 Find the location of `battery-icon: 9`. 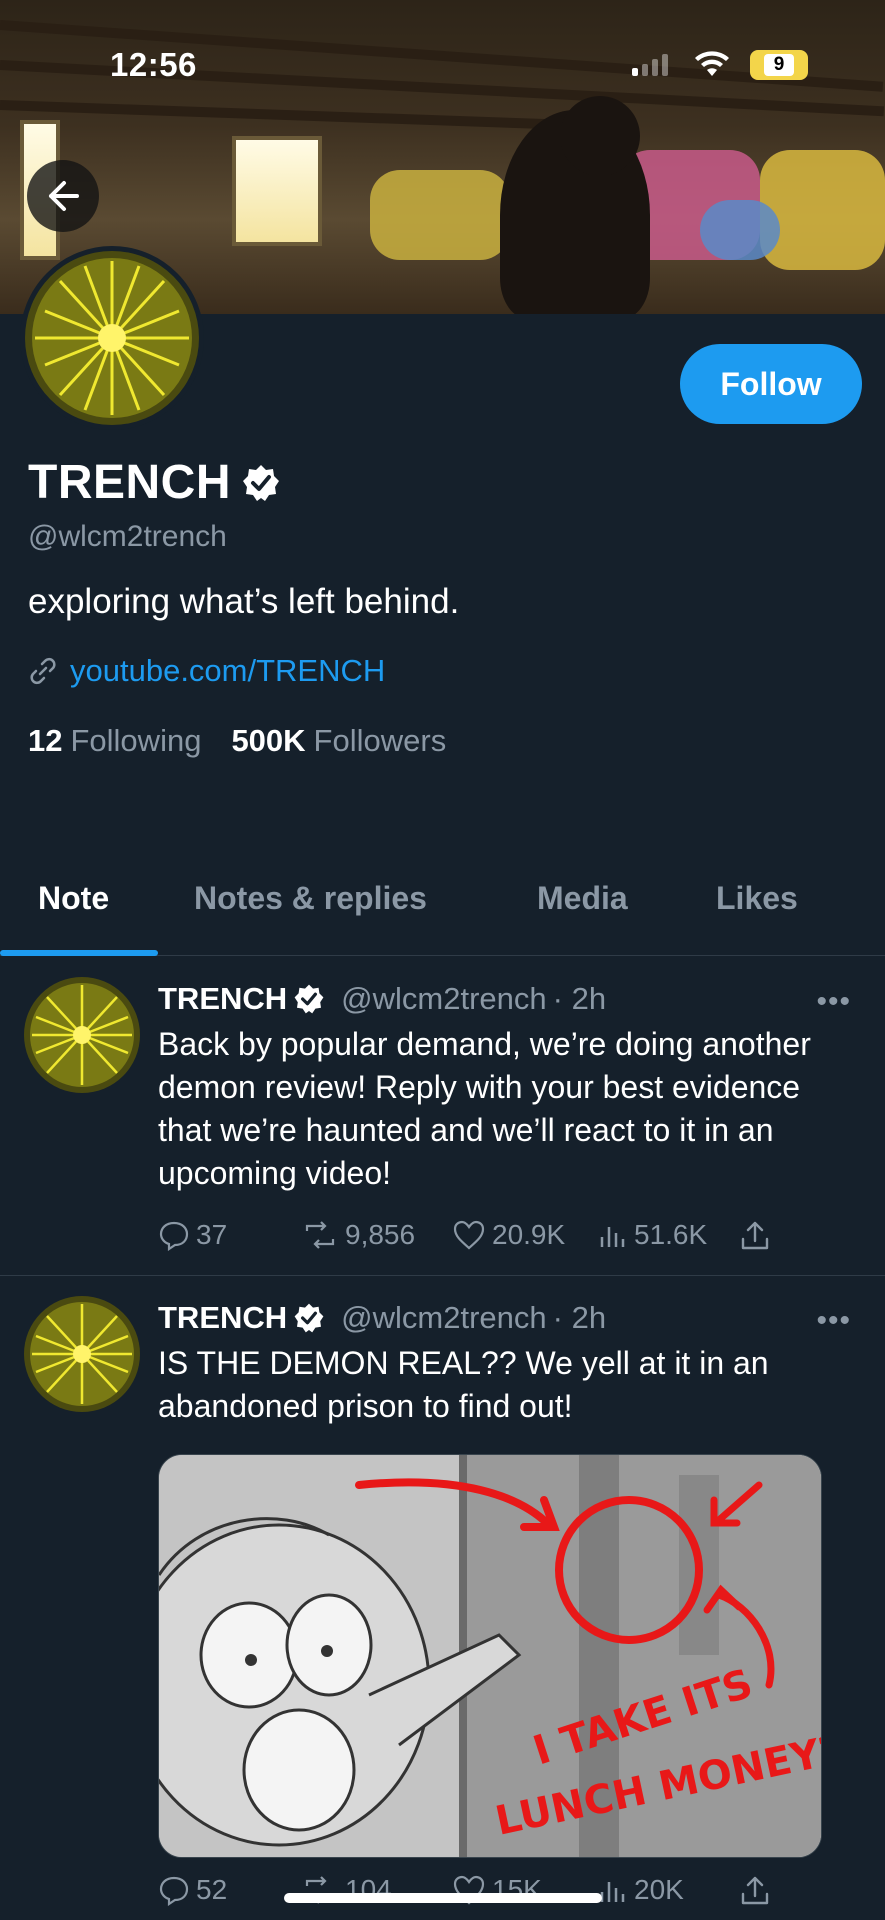

battery-icon: 9 is located at coordinates (779, 65).